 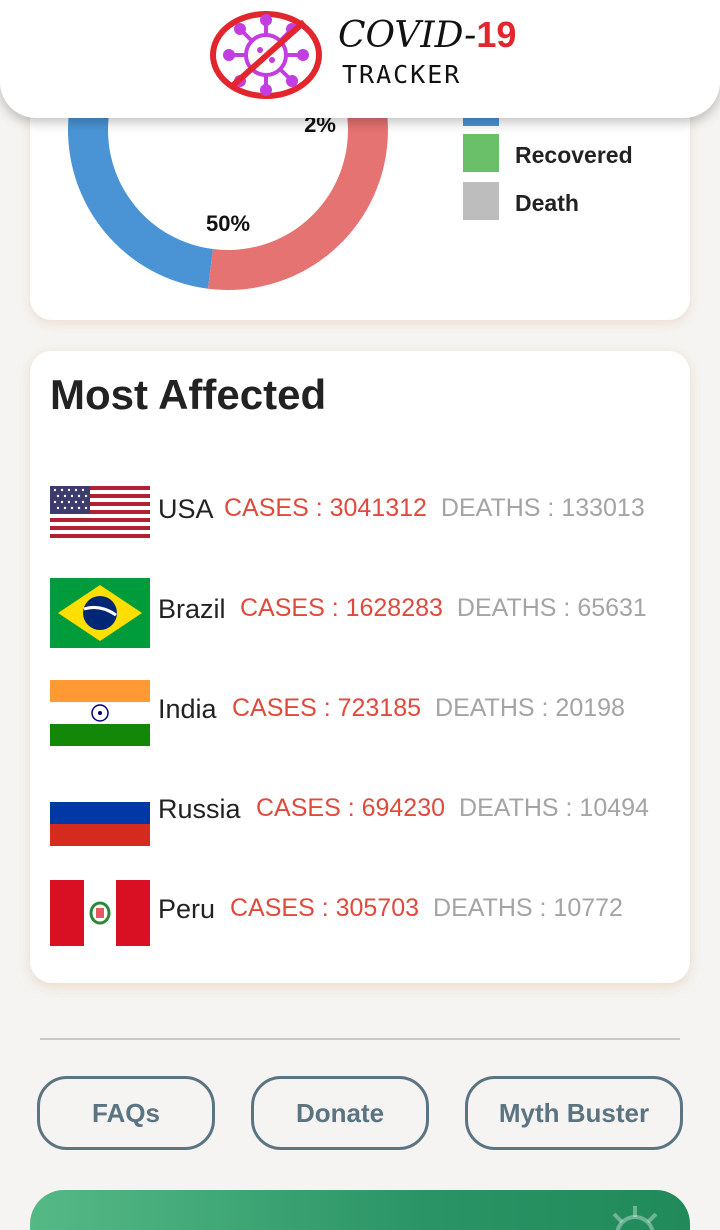 What do you see at coordinates (186, 509) in the screenshot?
I see `country-name: USA` at bounding box center [186, 509].